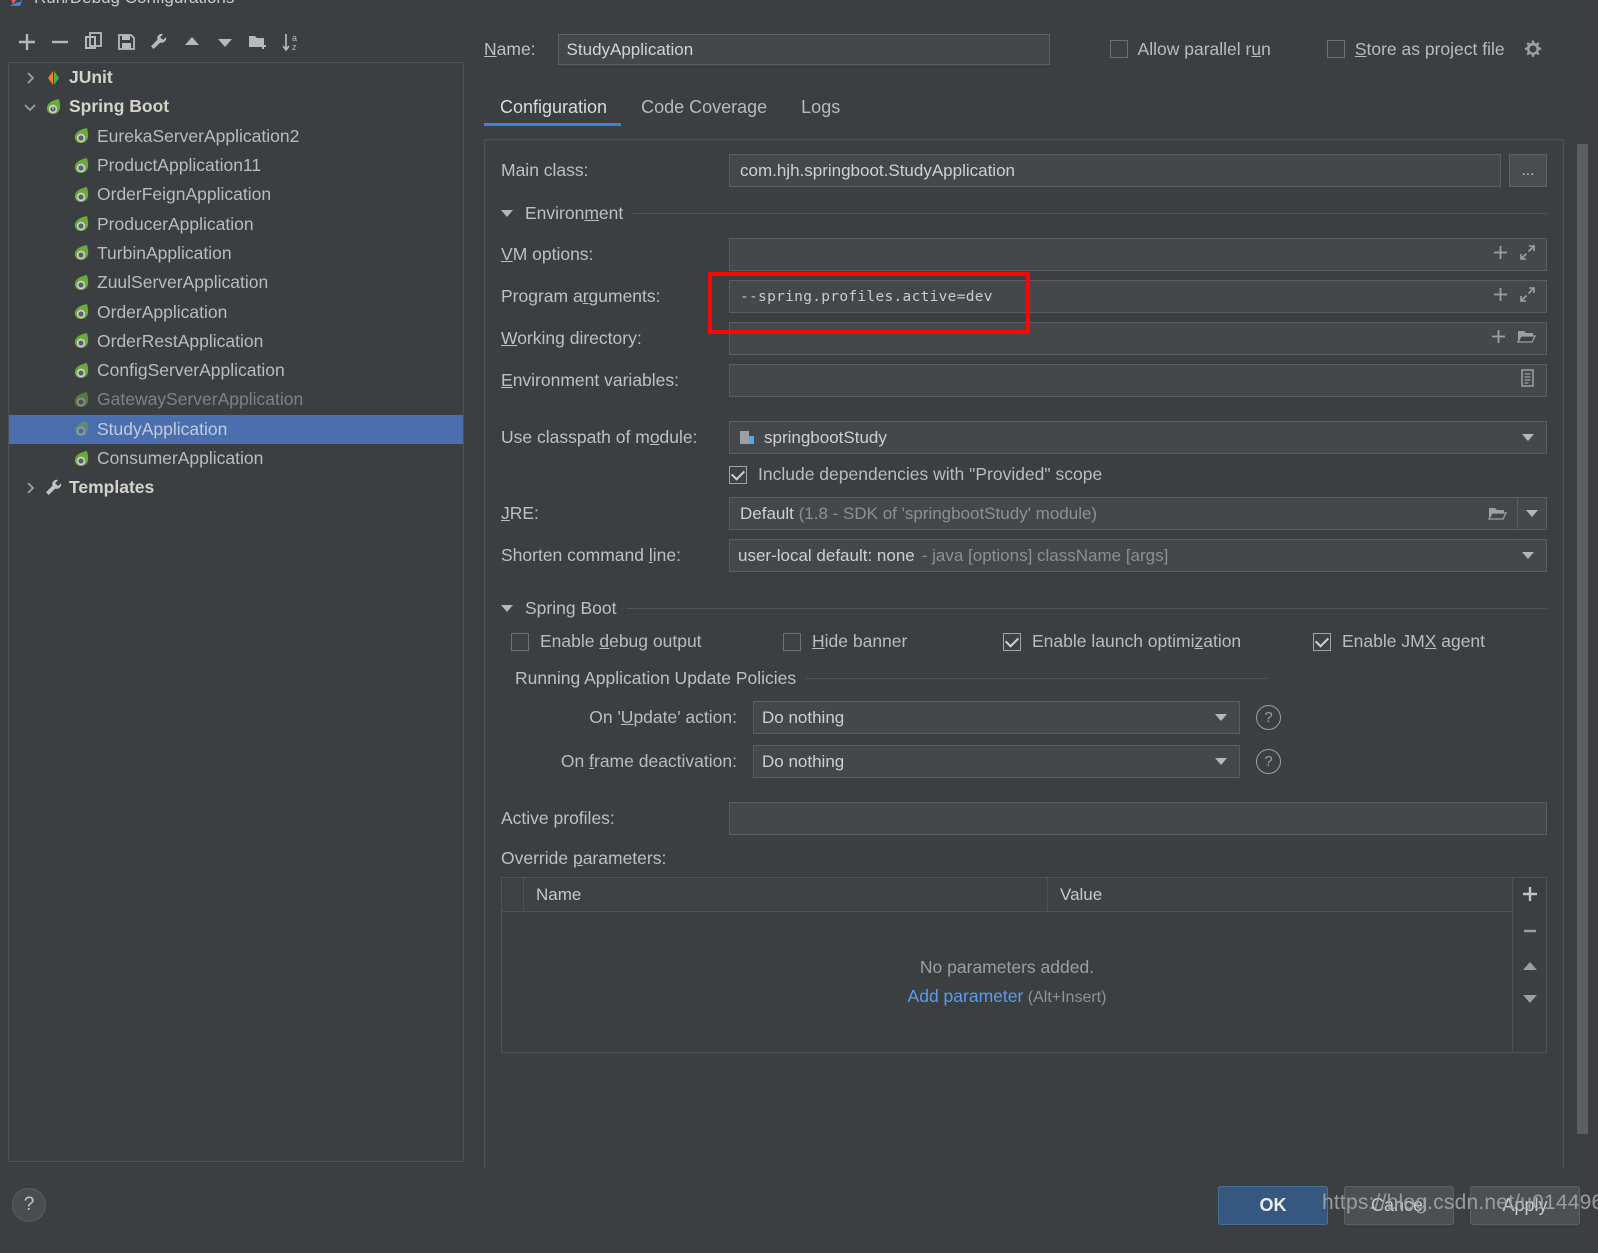 This screenshot has width=1598, height=1253. I want to click on include-provided-checkbox, so click(738, 474).